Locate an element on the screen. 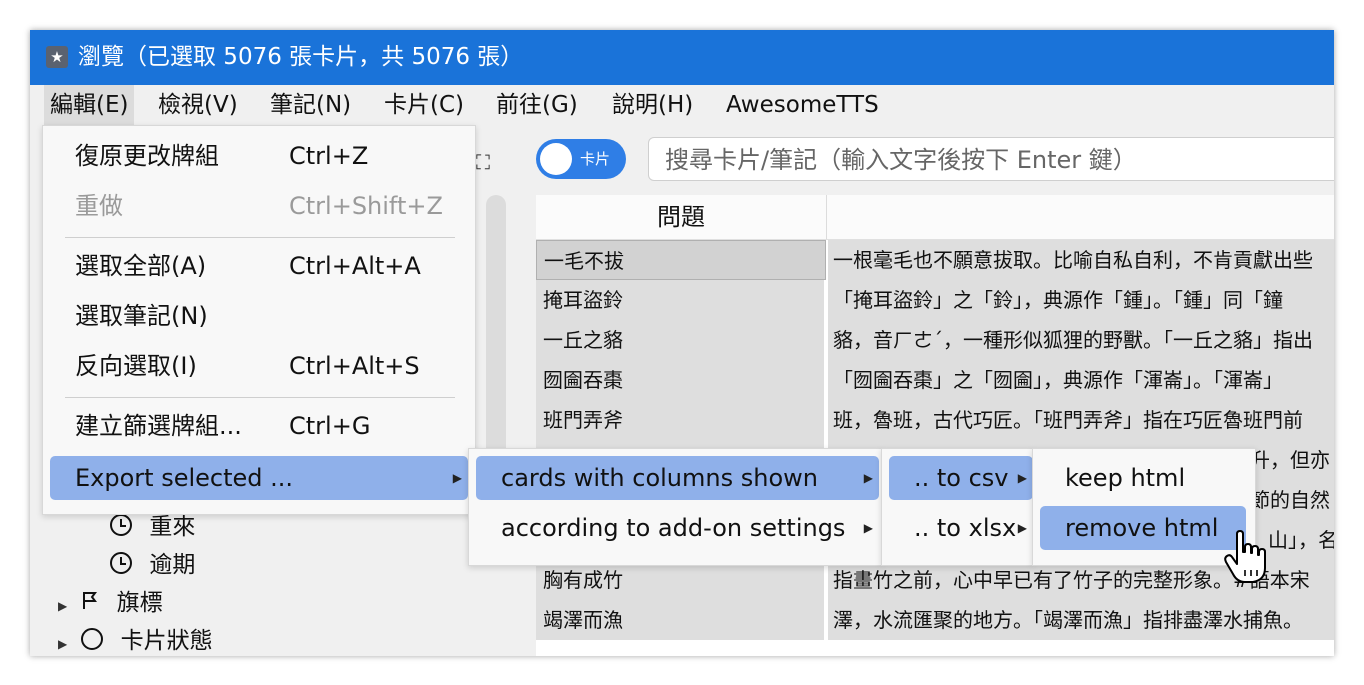 The image size is (1364, 685). menu-item-label: cards with columns shown is located at coordinates (659, 478).